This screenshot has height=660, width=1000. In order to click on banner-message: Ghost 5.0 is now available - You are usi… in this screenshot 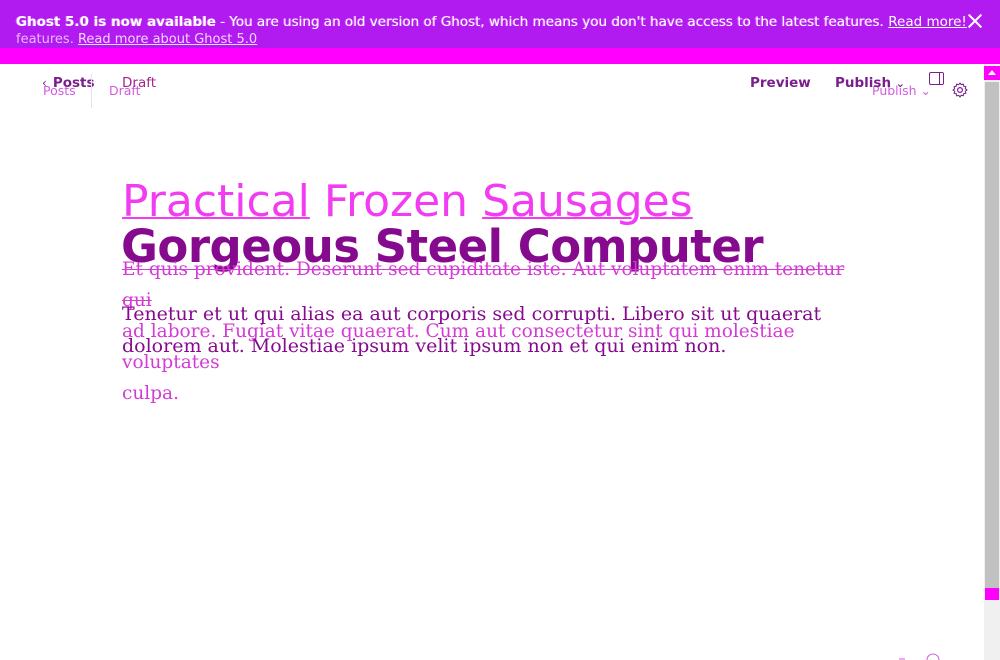, I will do `click(491, 22)`.